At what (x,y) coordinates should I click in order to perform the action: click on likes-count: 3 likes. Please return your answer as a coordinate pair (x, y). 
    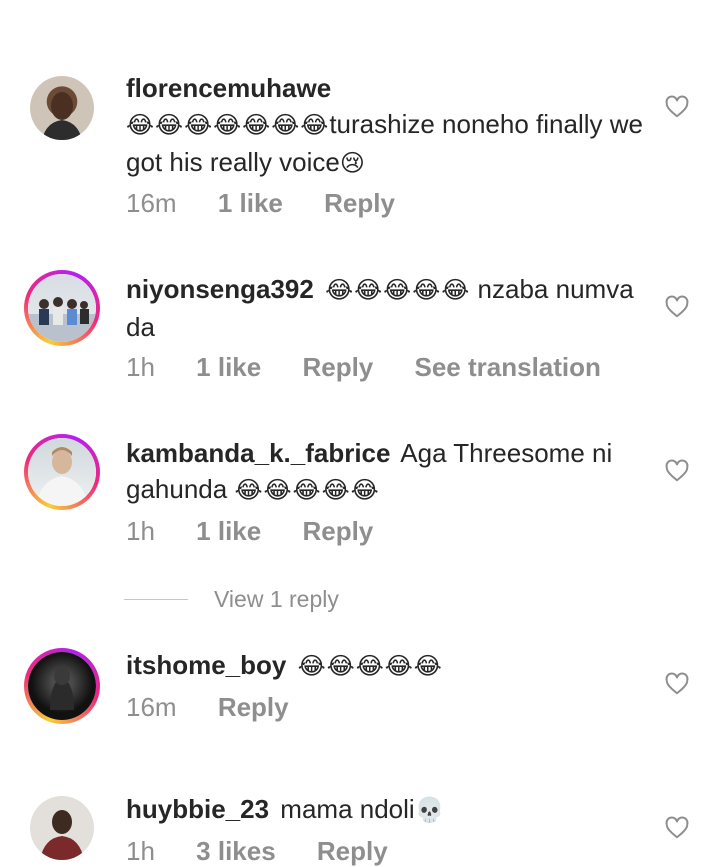
    Looking at the image, I should click on (236, 851).